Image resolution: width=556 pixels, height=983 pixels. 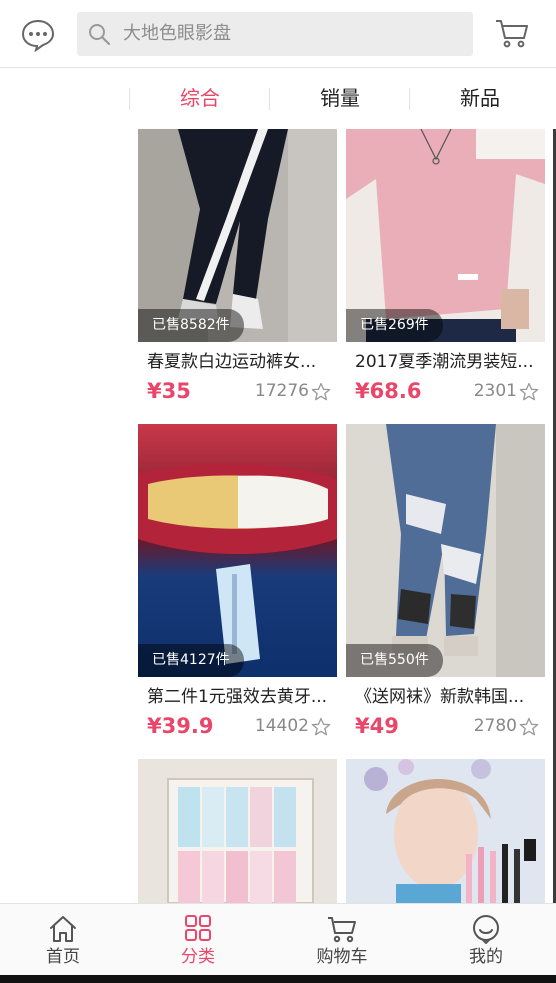 What do you see at coordinates (180, 726) in the screenshot?
I see `product-price: ¥39.9` at bounding box center [180, 726].